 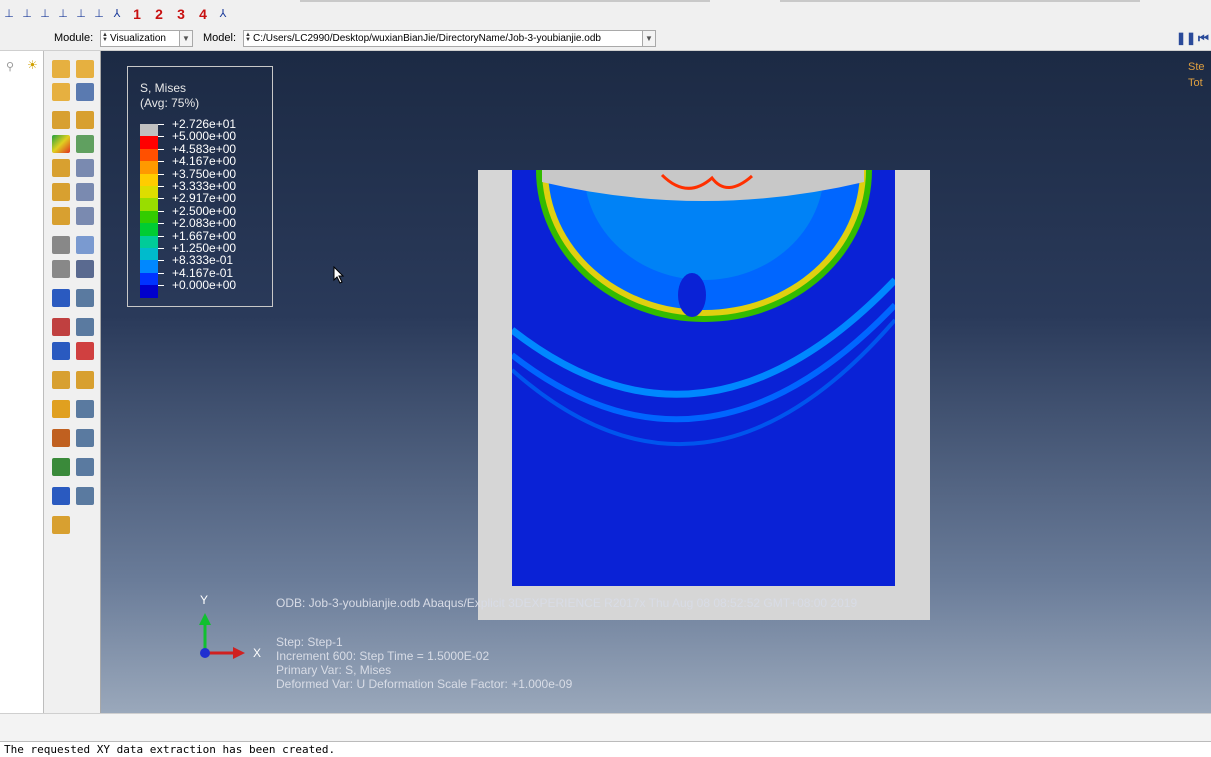 What do you see at coordinates (63, 14) in the screenshot?
I see `view-back-icon: ⊥` at bounding box center [63, 14].